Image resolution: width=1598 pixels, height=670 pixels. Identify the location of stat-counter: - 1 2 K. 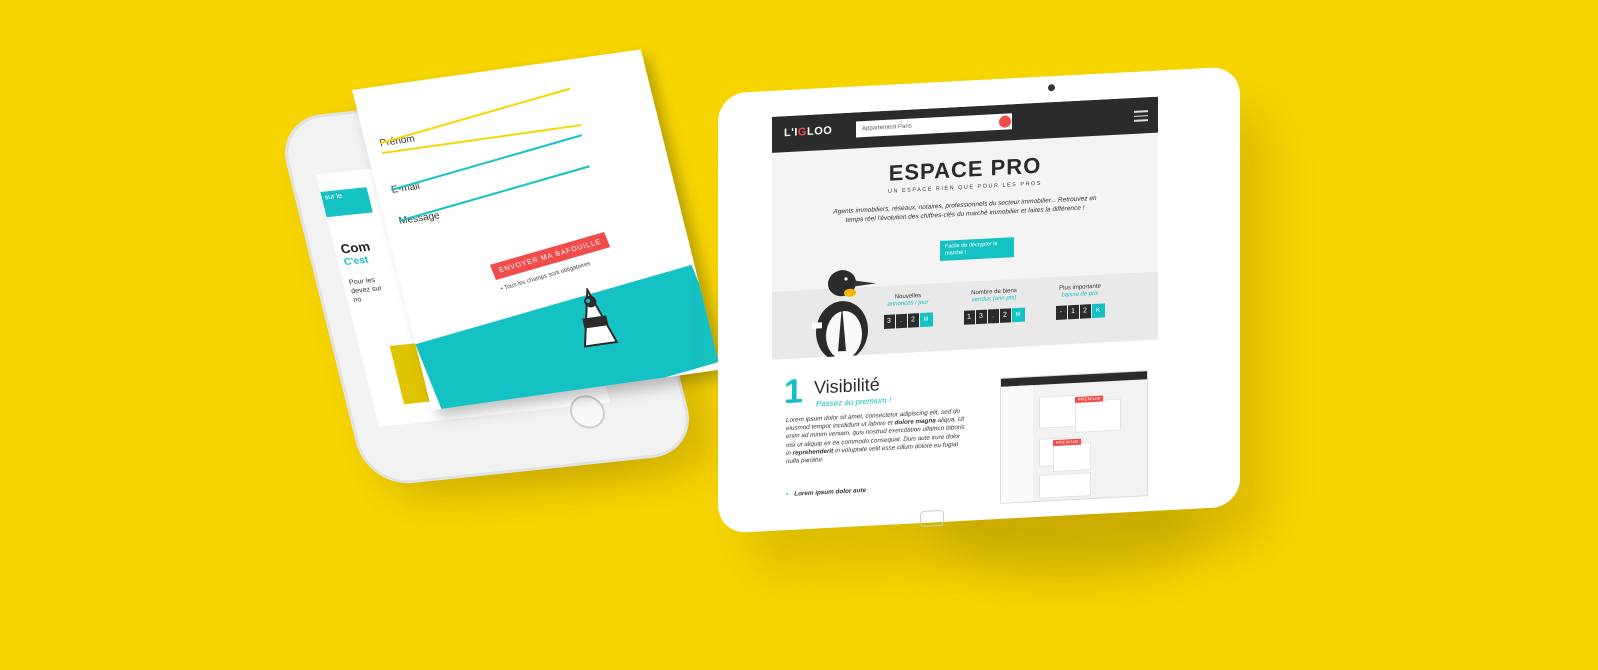
(1080, 312).